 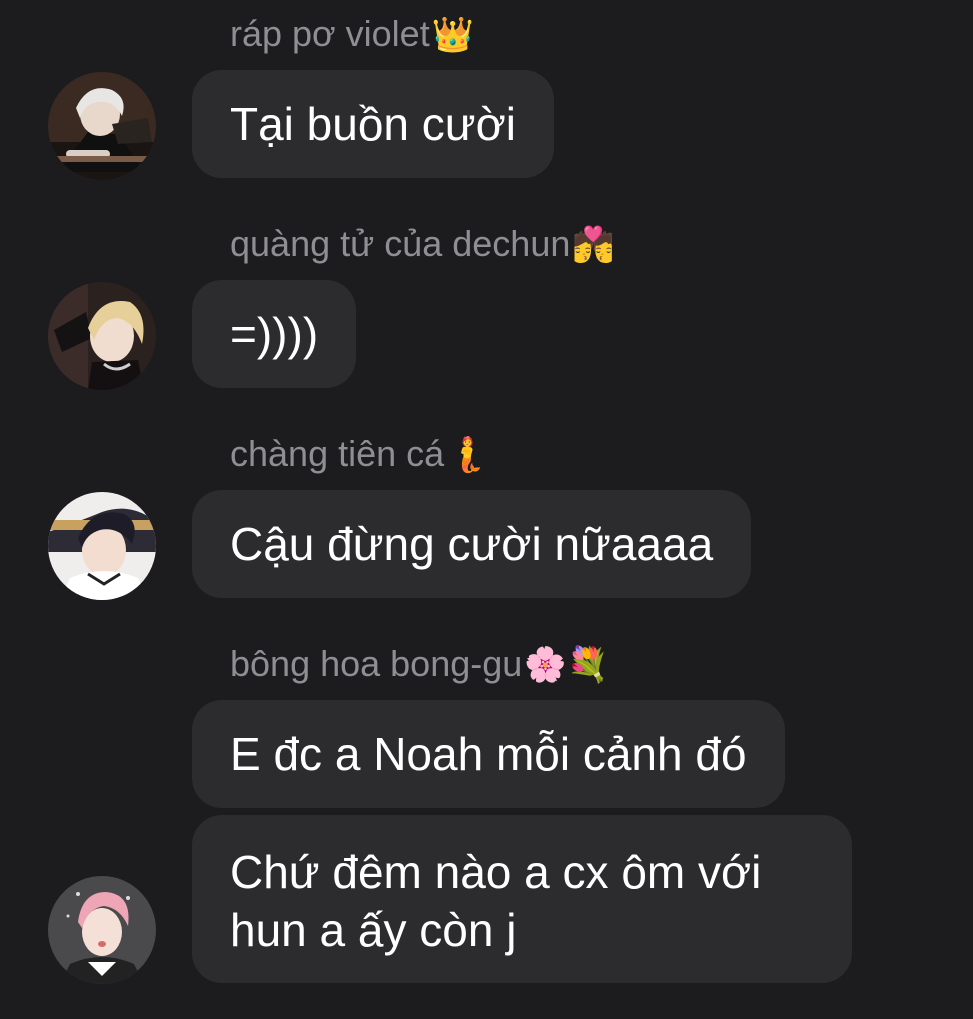 I want to click on message-bubble: Cậu đừng cười nữaaaa, so click(x=472, y=544).